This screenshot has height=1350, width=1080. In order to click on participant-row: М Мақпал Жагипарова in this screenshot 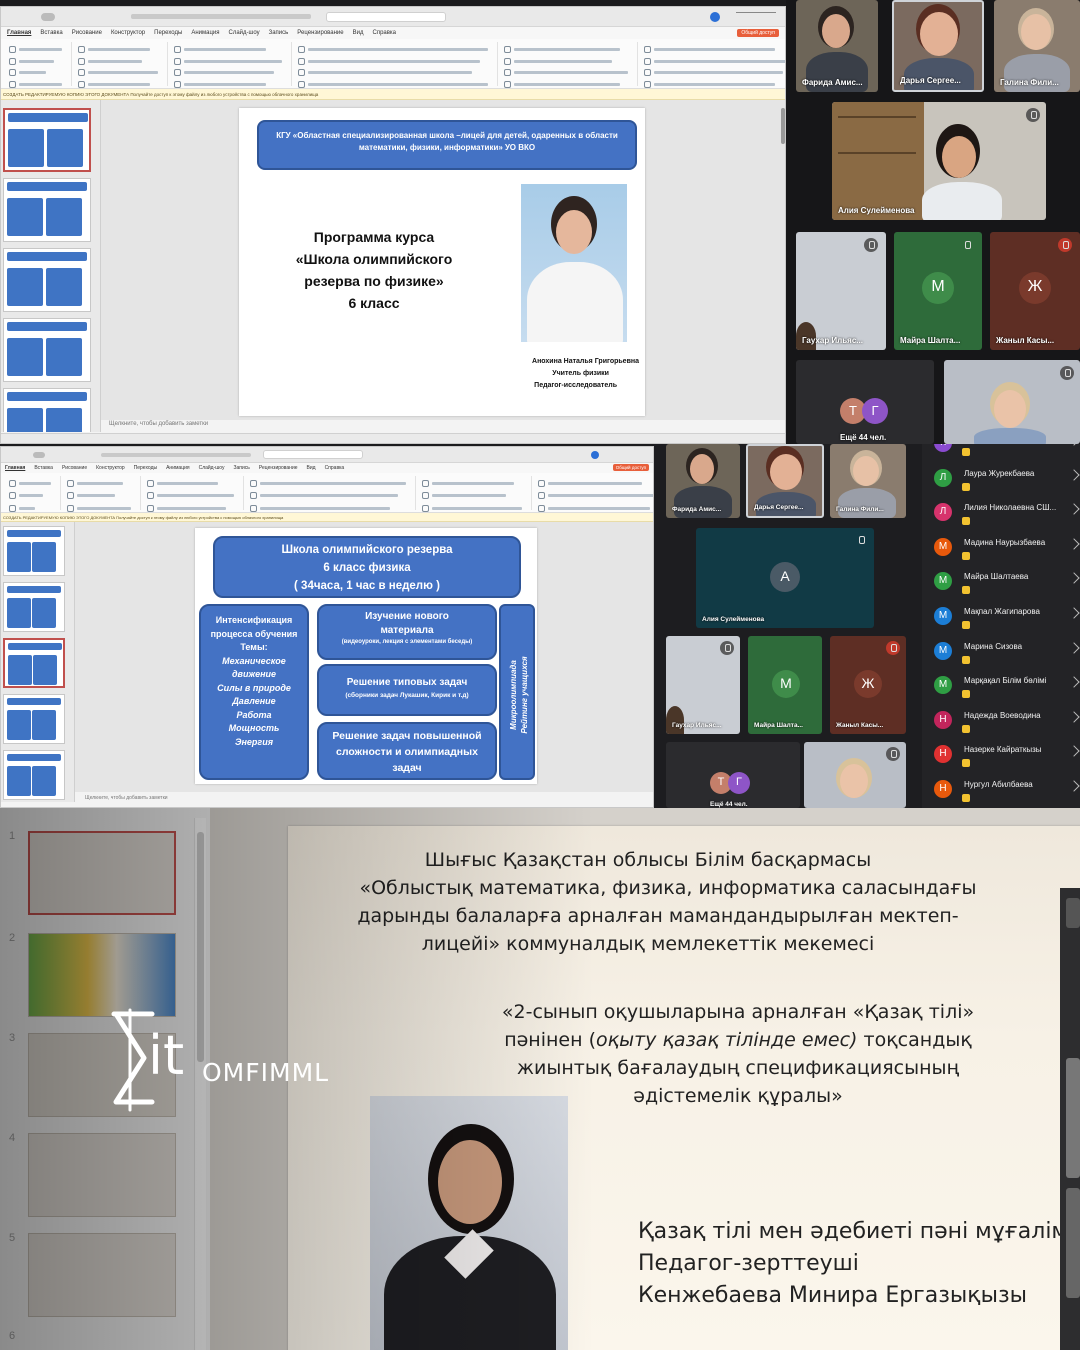, I will do `click(1001, 618)`.